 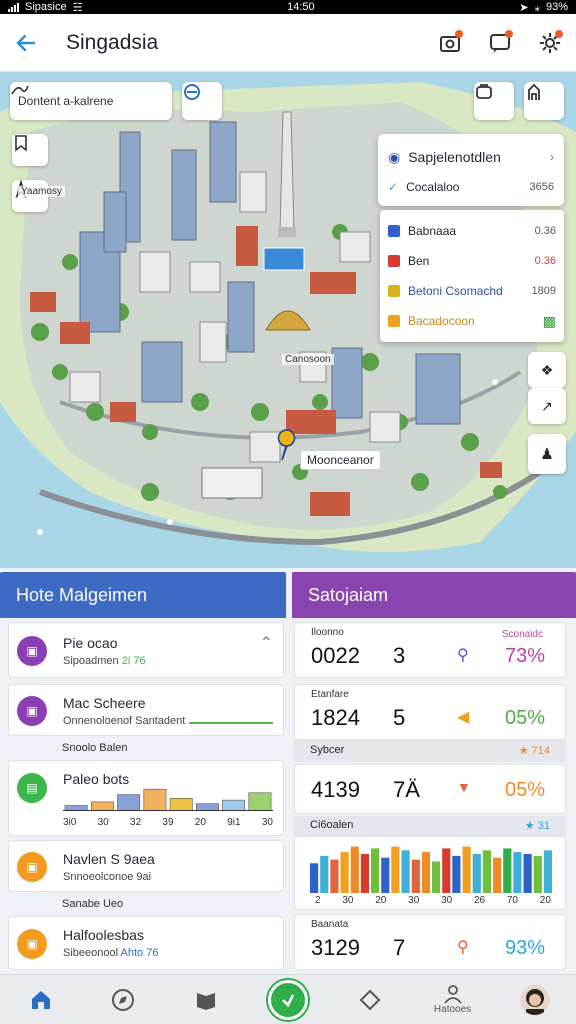 What do you see at coordinates (452, 994) in the screenshot?
I see `user-icon` at bounding box center [452, 994].